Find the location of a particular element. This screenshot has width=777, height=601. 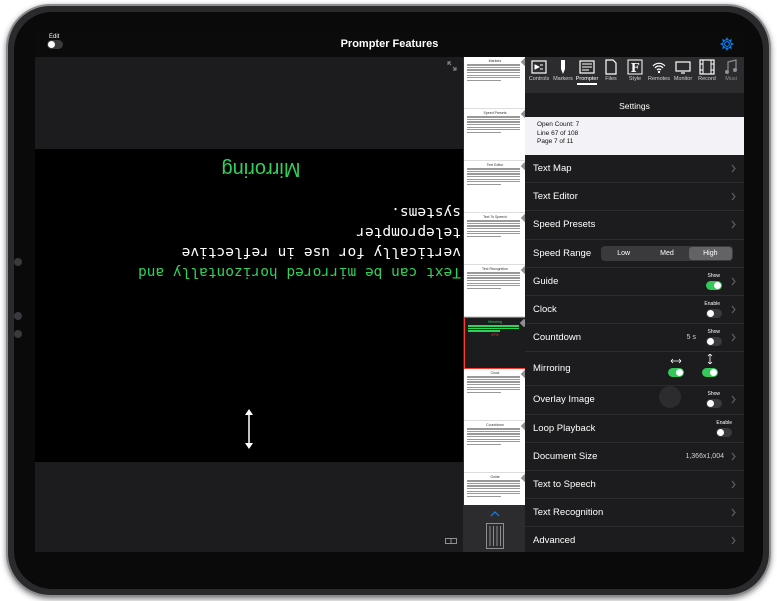

row-text-to-speech: Text to Speech is located at coordinates (634, 485).